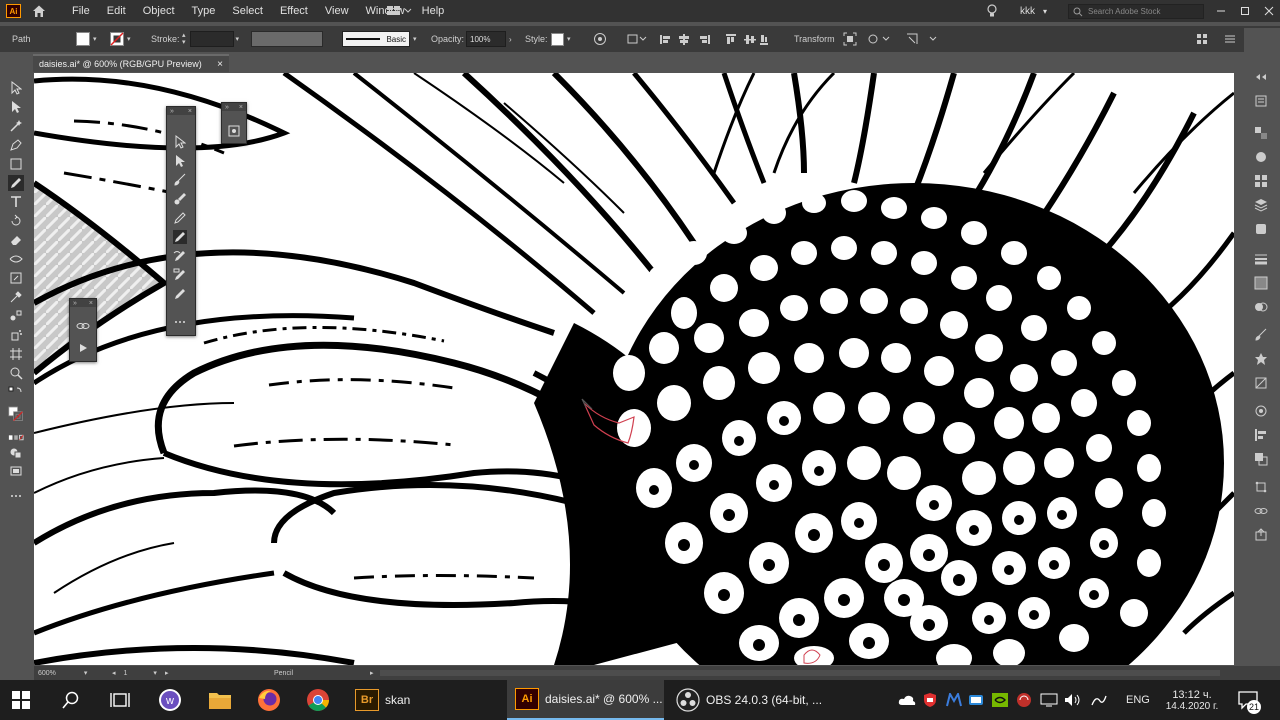 The height and width of the screenshot is (720, 1280). Describe the element at coordinates (83, 348) in the screenshot. I see `play-icon` at that location.